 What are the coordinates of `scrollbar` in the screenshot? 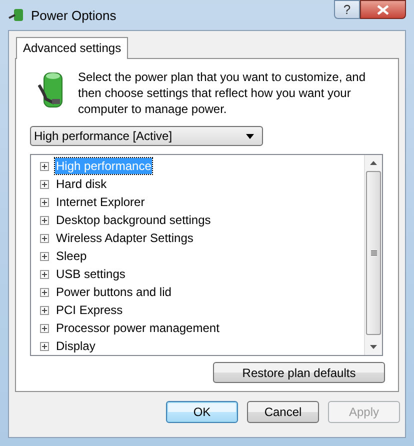 It's located at (373, 255).